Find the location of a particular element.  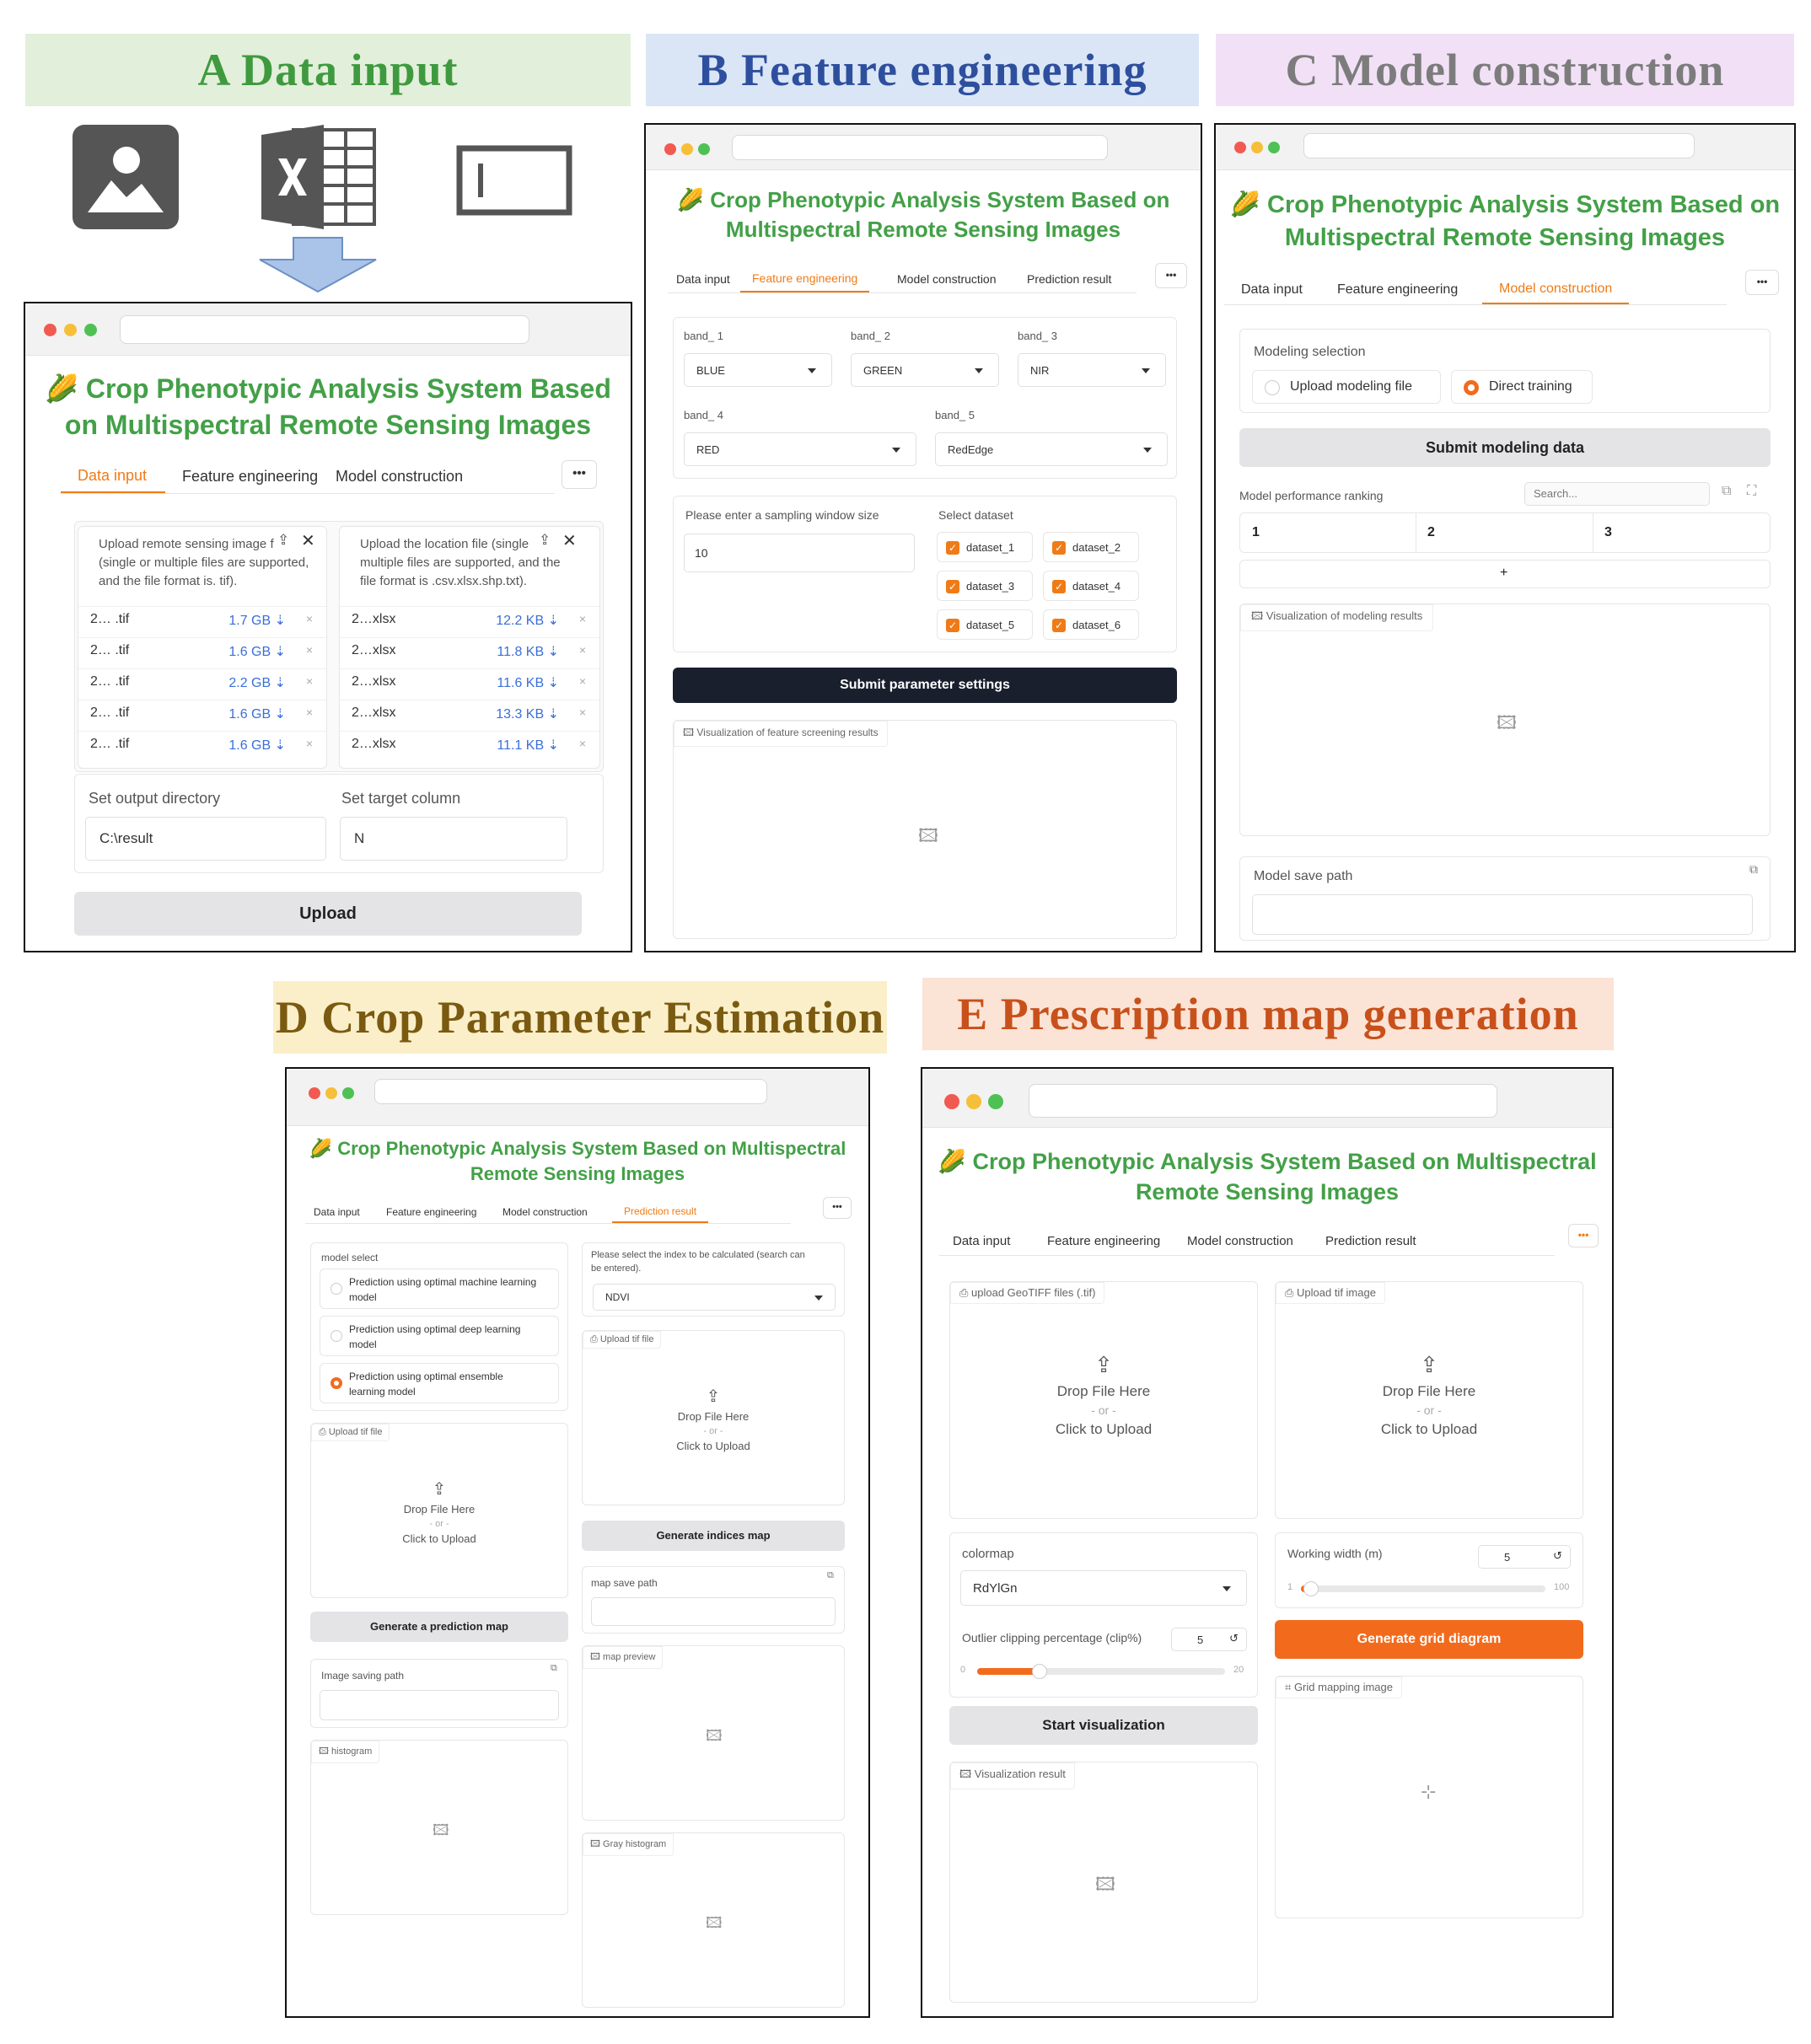

fullscreen-icon: ⛶ is located at coordinates (1751, 492).